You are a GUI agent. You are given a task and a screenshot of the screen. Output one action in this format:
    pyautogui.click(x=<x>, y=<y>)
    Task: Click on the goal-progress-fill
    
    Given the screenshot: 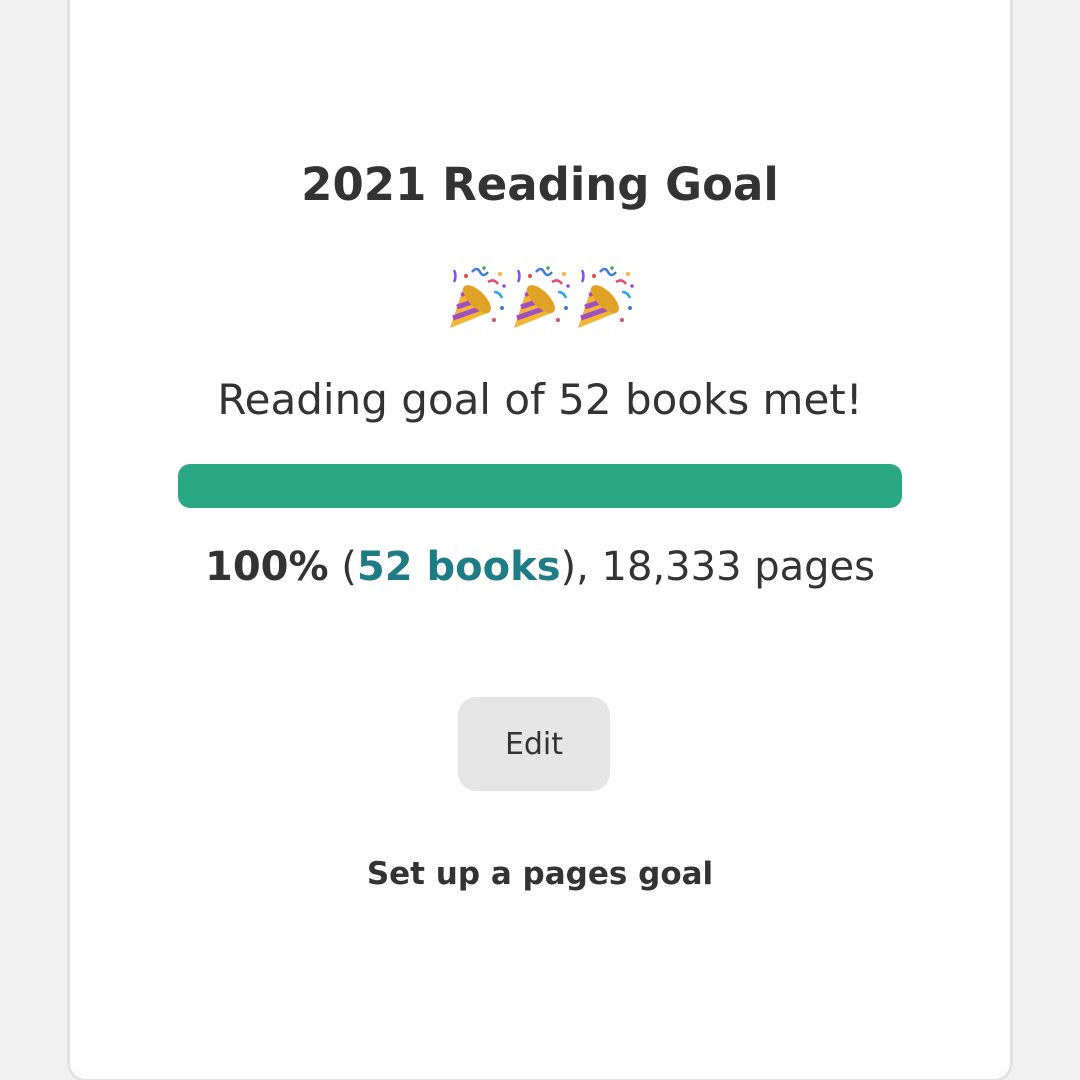 What is the action you would take?
    pyautogui.click(x=540, y=486)
    